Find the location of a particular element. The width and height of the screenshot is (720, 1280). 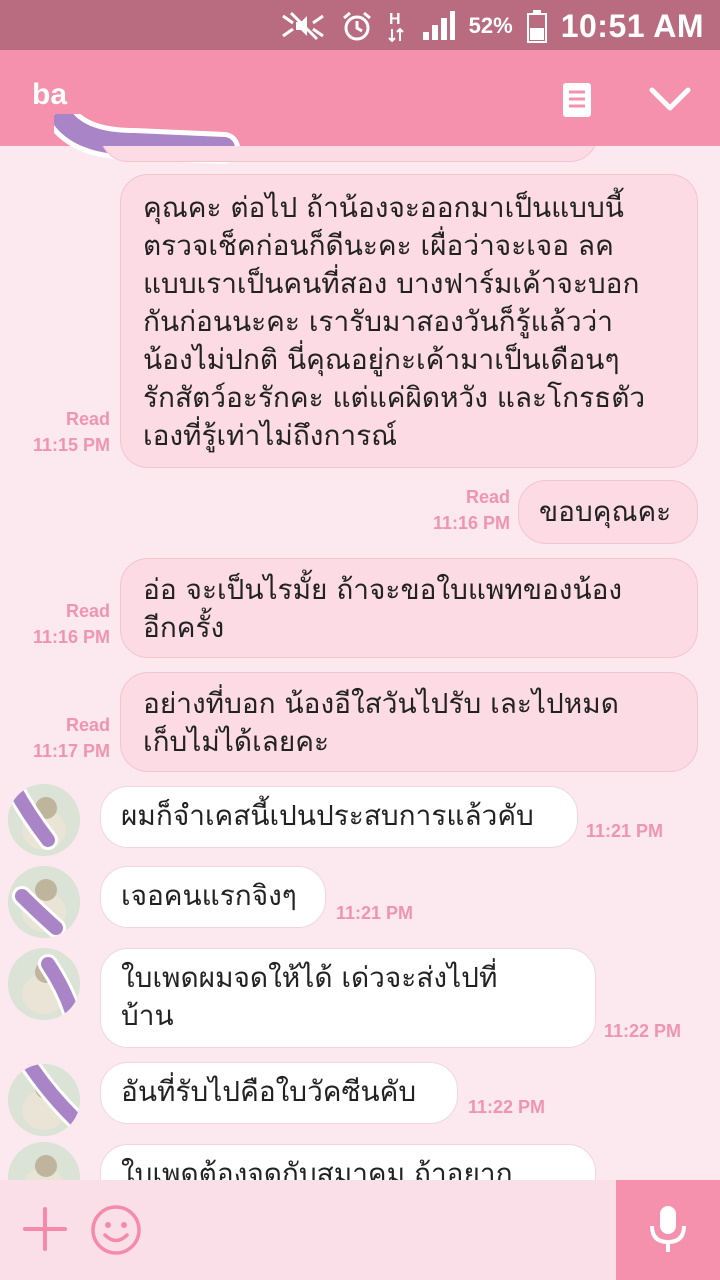

mic-button is located at coordinates (668, 1230).